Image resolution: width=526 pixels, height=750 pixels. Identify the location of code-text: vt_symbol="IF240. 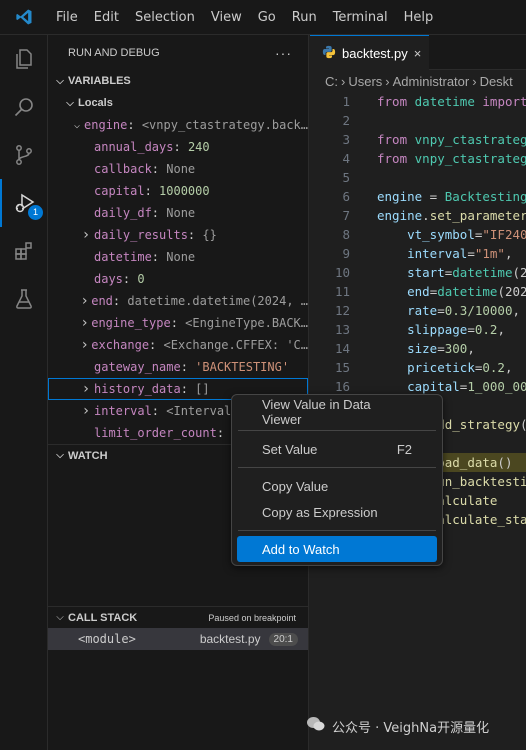
(466, 234).